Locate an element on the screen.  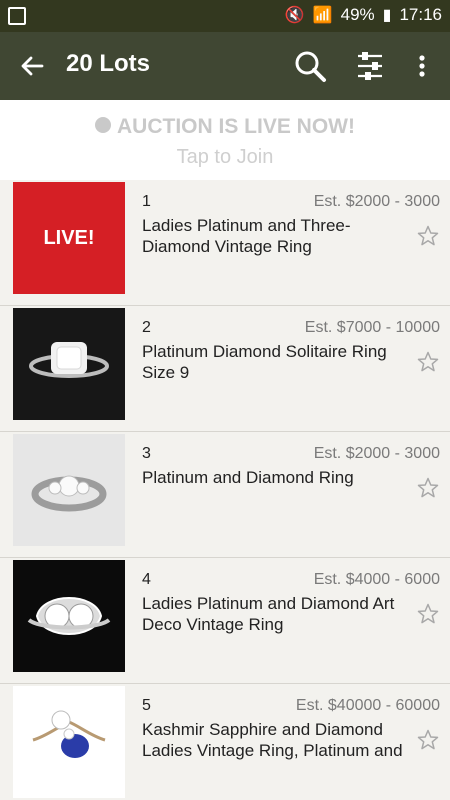
gallery-icon is located at coordinates (17, 16).